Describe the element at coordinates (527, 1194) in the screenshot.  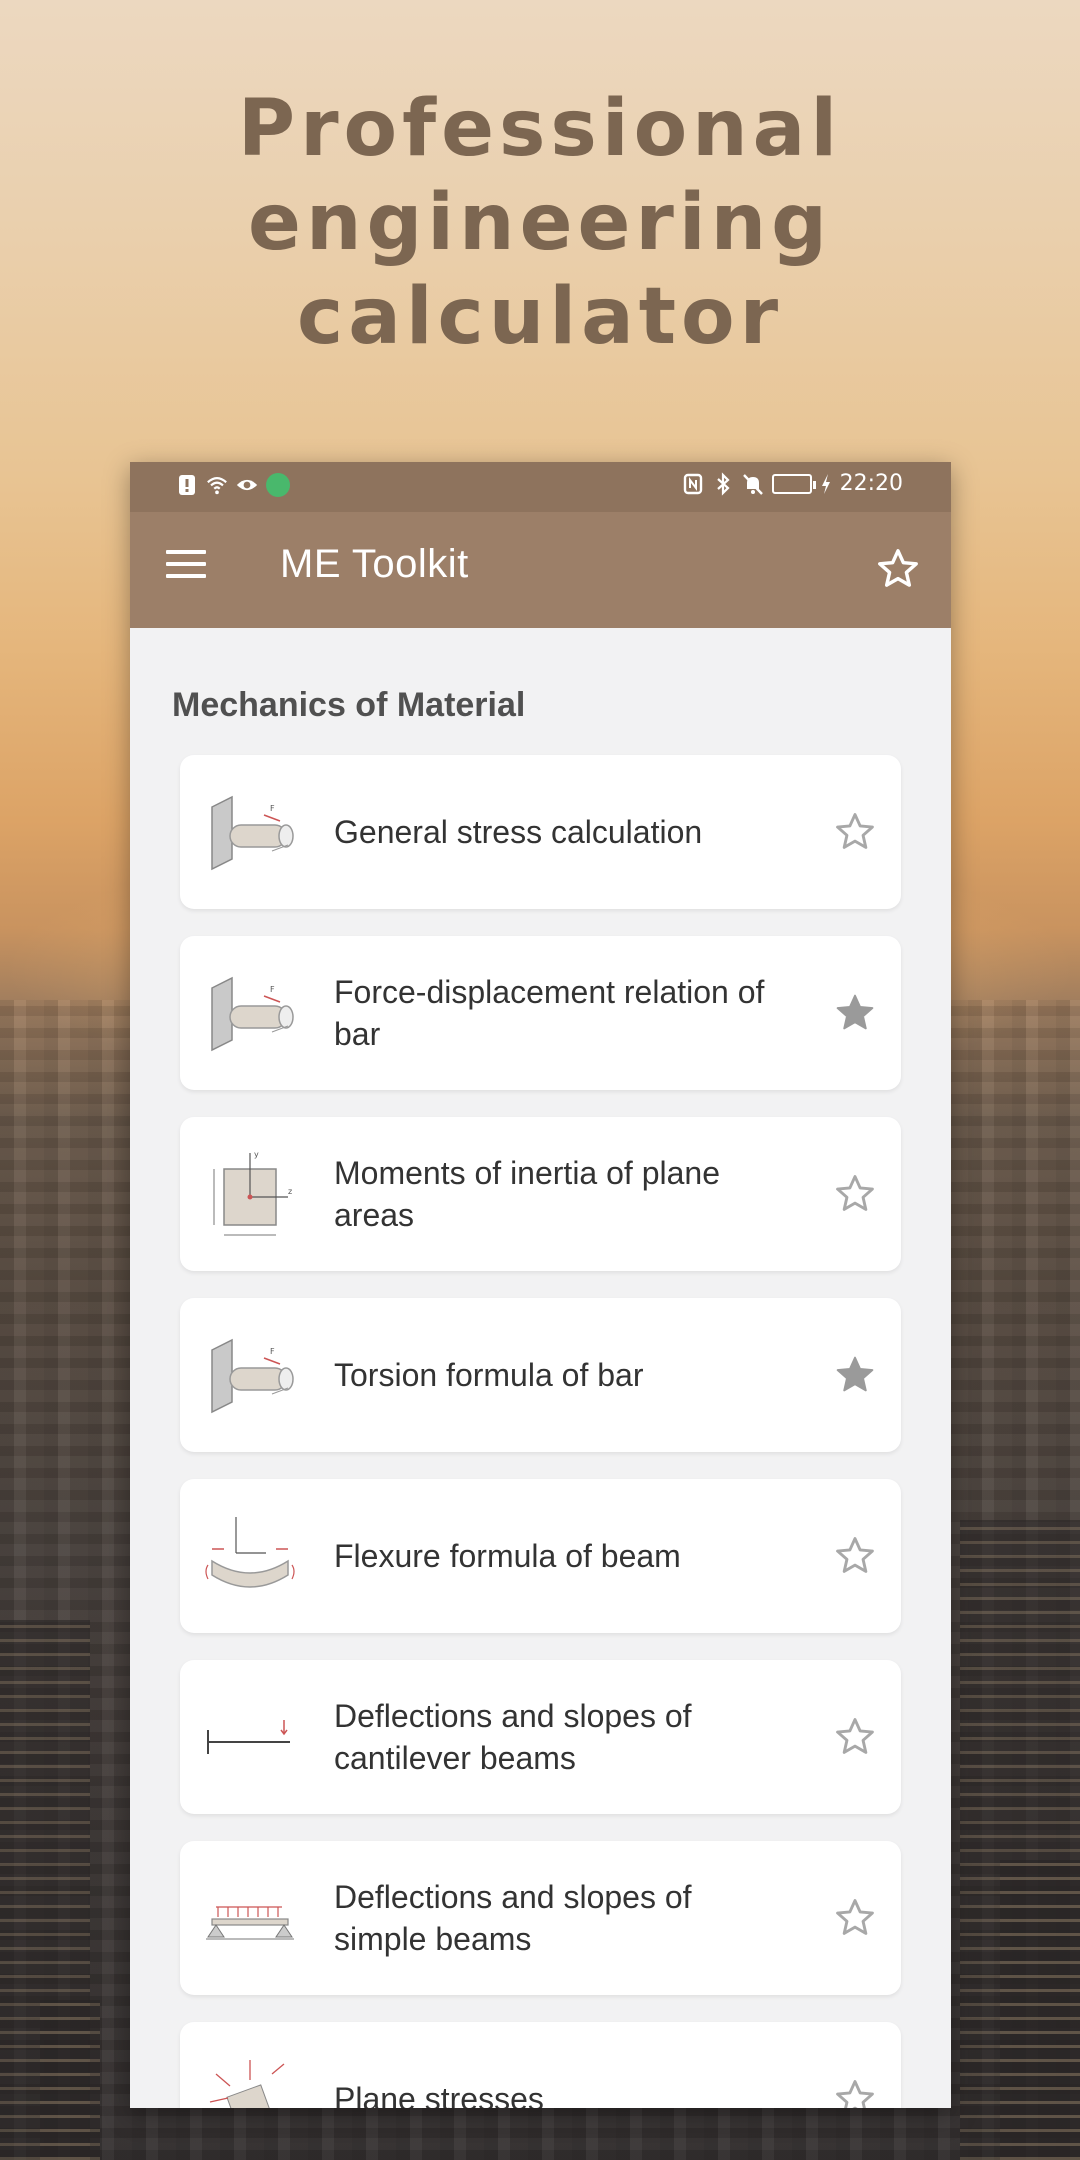
I see `list-item-label: Moments of inertia of plane areas` at that location.